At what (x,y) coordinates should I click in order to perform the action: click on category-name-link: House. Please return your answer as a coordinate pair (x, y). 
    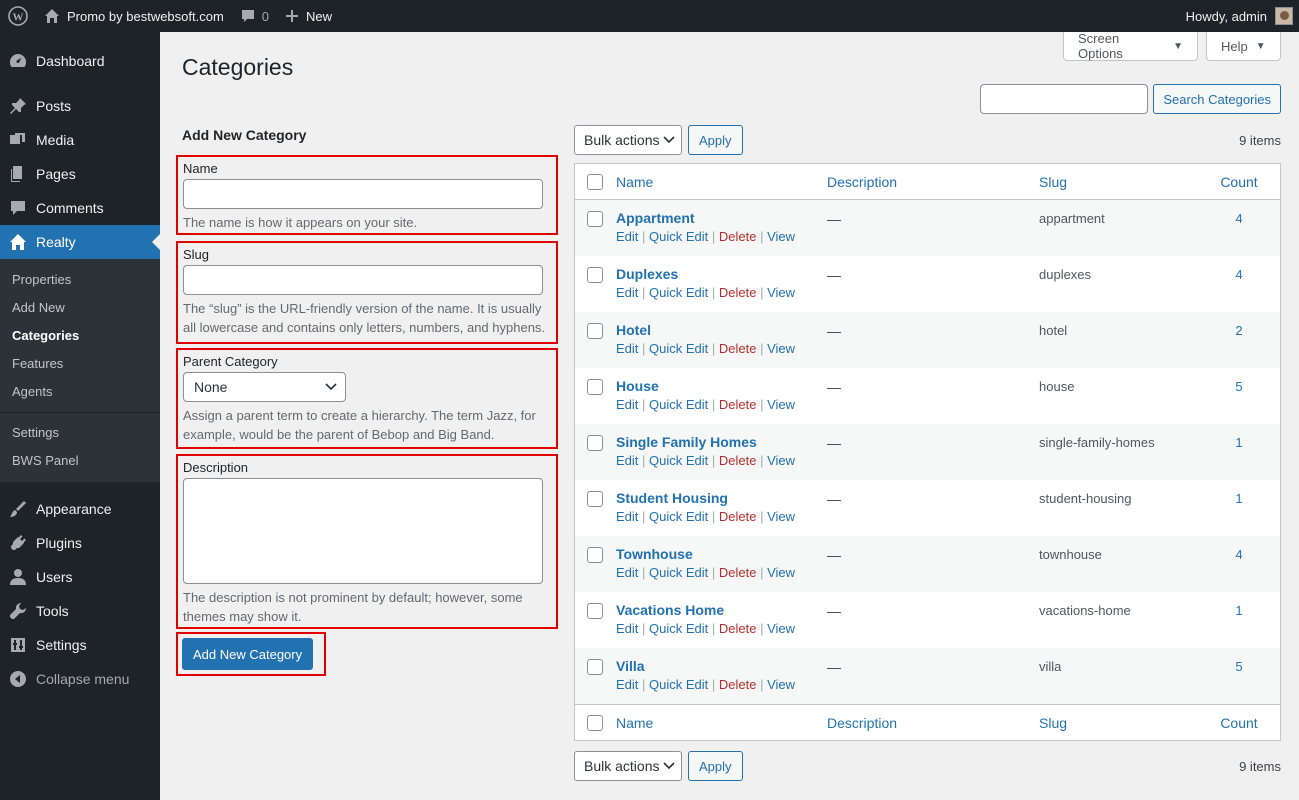
    Looking at the image, I should click on (721, 386).